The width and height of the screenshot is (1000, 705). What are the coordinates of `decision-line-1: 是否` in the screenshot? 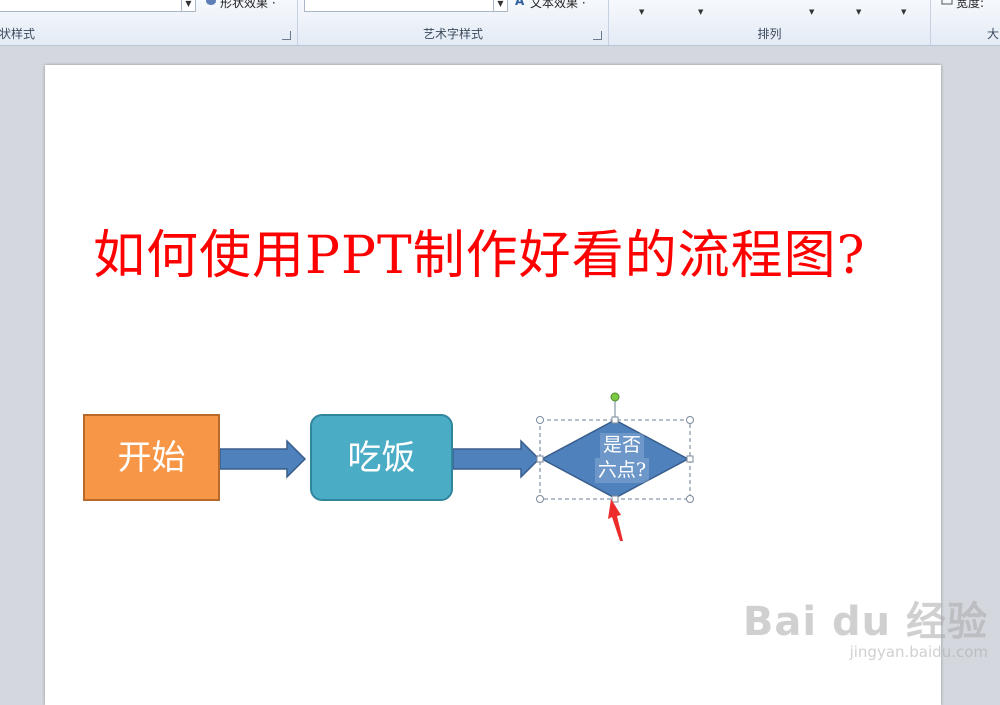 It's located at (621, 445).